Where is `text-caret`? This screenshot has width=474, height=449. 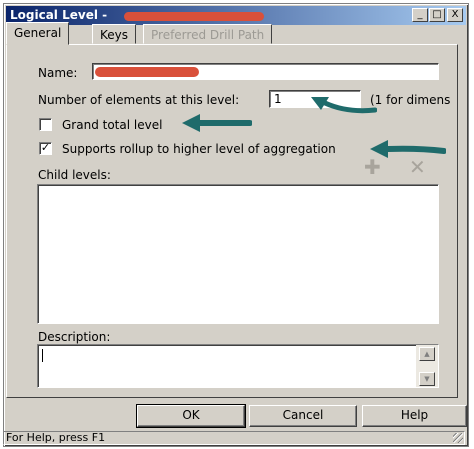
text-caret is located at coordinates (42, 355).